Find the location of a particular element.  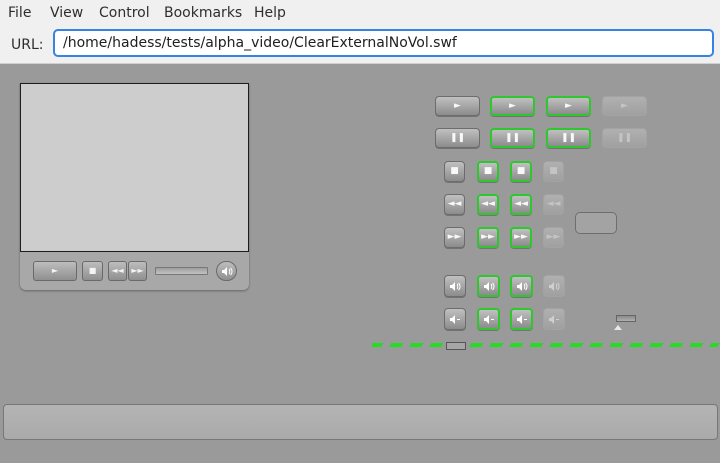

volume-button-pressed is located at coordinates (521, 286).